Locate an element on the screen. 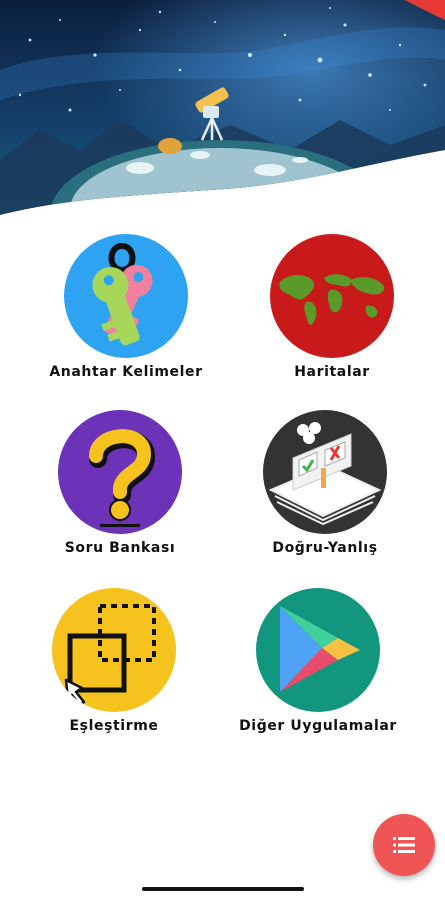 Image resolution: width=445 pixels, height=900 pixels. tile-diger-uygulamalar: Diğer Uygulamalar is located at coordinates (318, 661).